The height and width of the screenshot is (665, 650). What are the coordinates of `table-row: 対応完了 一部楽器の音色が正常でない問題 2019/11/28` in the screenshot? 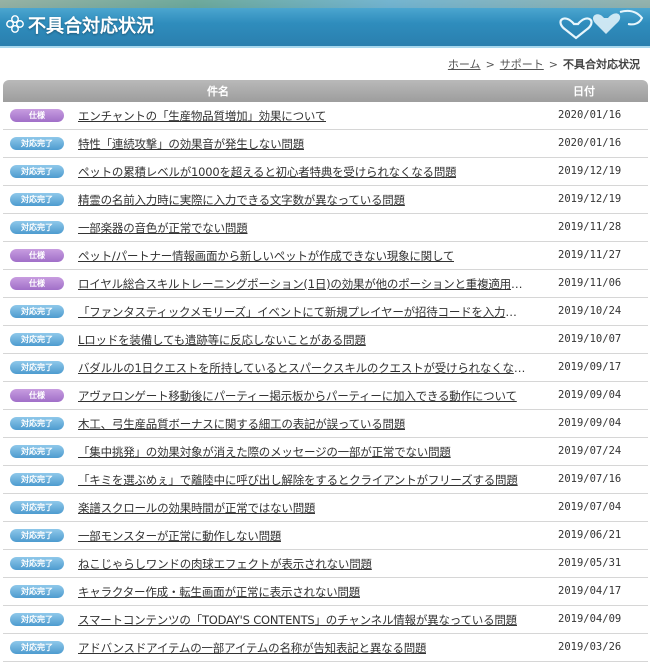 It's located at (325, 228).